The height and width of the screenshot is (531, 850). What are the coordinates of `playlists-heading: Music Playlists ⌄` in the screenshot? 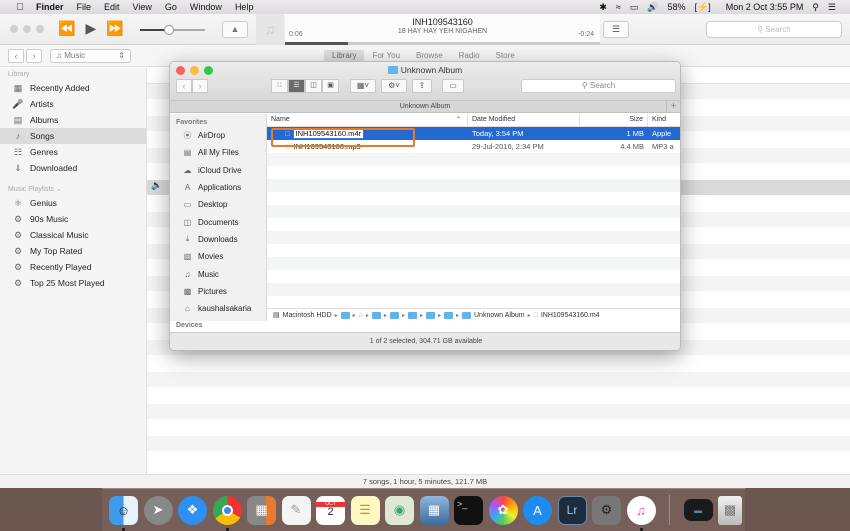 It's located at (73, 188).